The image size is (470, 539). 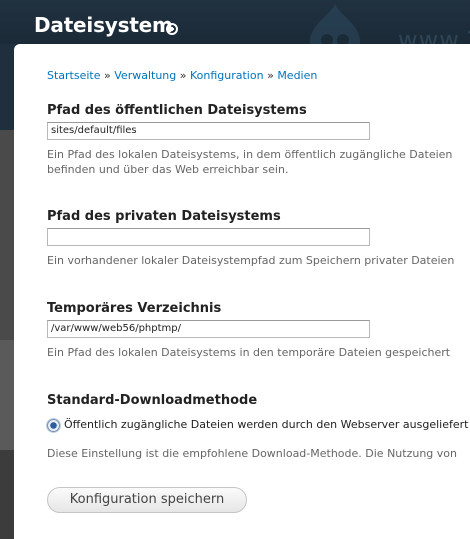 I want to click on public-download-radio, so click(x=53, y=425).